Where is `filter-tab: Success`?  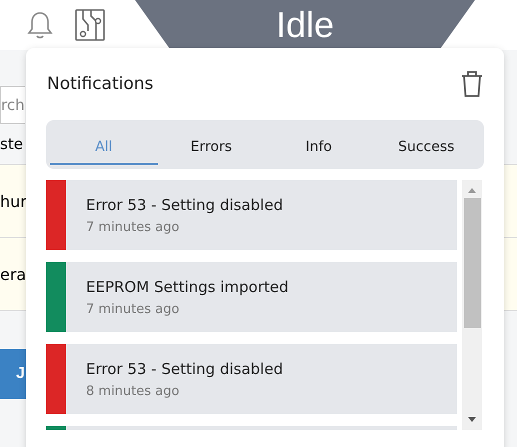
filter-tab: Success is located at coordinates (426, 148).